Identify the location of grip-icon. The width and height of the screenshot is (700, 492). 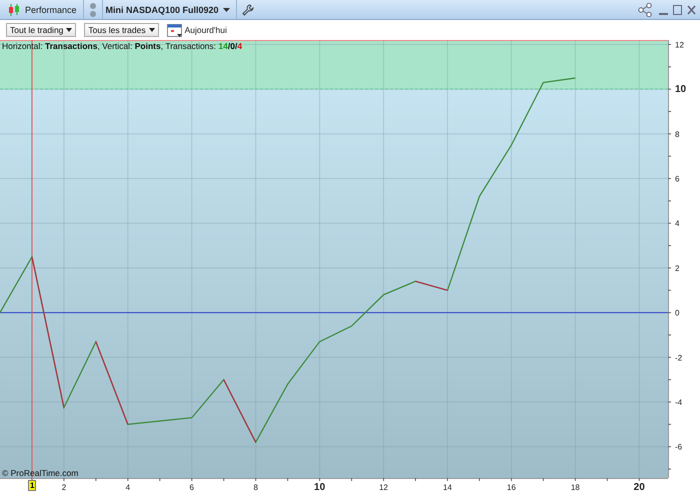
(92, 10).